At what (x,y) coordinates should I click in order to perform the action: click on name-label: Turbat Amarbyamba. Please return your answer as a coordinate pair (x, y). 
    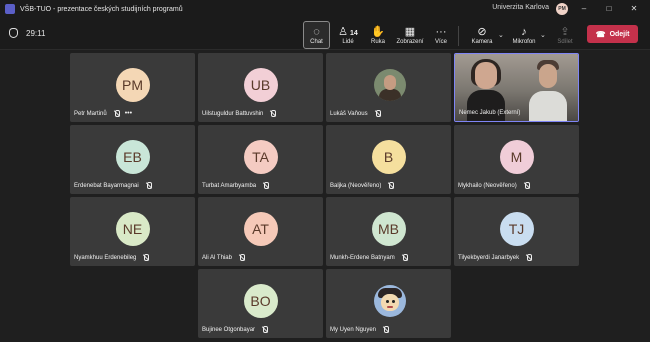
    Looking at the image, I should click on (236, 185).